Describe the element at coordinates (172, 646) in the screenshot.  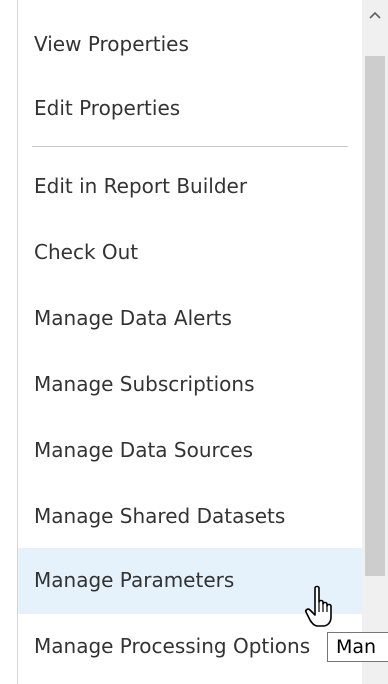
I see `menu-item-label: Manage Processing Options` at that location.